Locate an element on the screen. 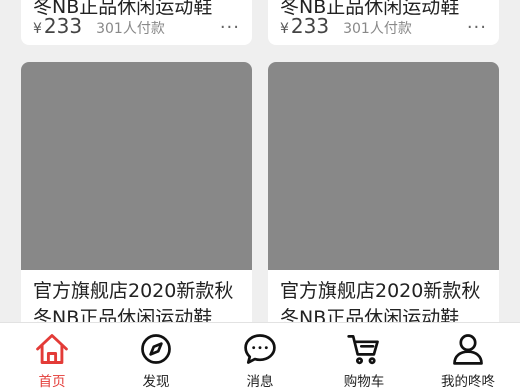  tab-cart: 购物车 is located at coordinates (364, 356).